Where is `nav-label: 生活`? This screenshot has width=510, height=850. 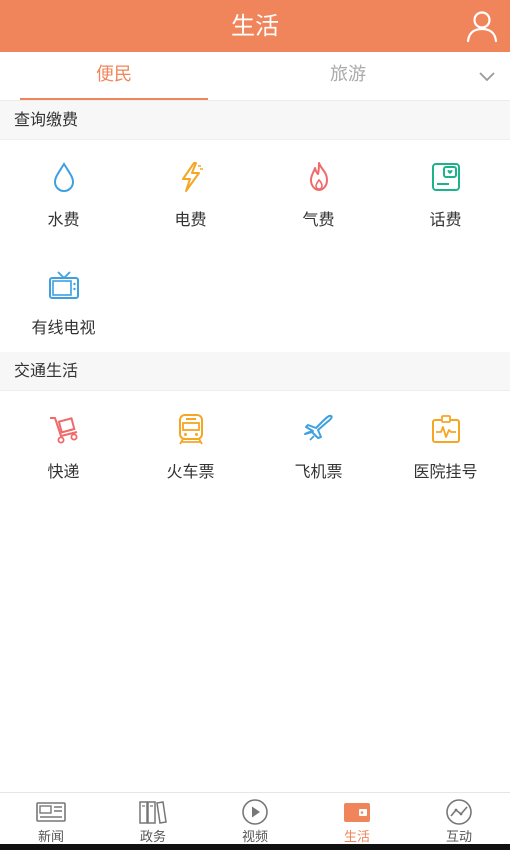 nav-label: 生活 is located at coordinates (356, 837).